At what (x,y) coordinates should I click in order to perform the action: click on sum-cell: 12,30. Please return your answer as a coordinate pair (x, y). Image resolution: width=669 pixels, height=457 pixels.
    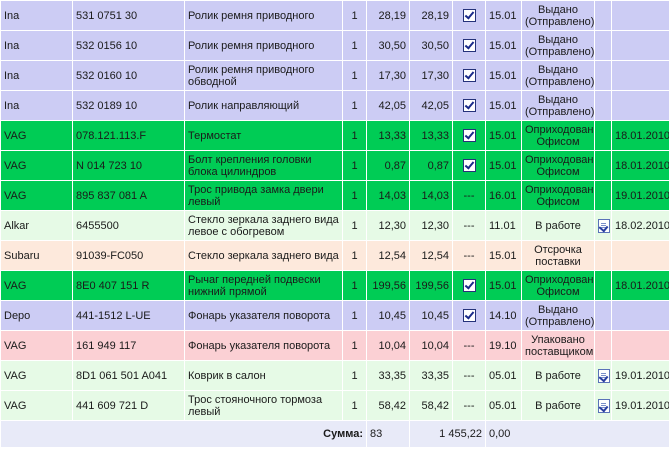
    Looking at the image, I should click on (431, 225).